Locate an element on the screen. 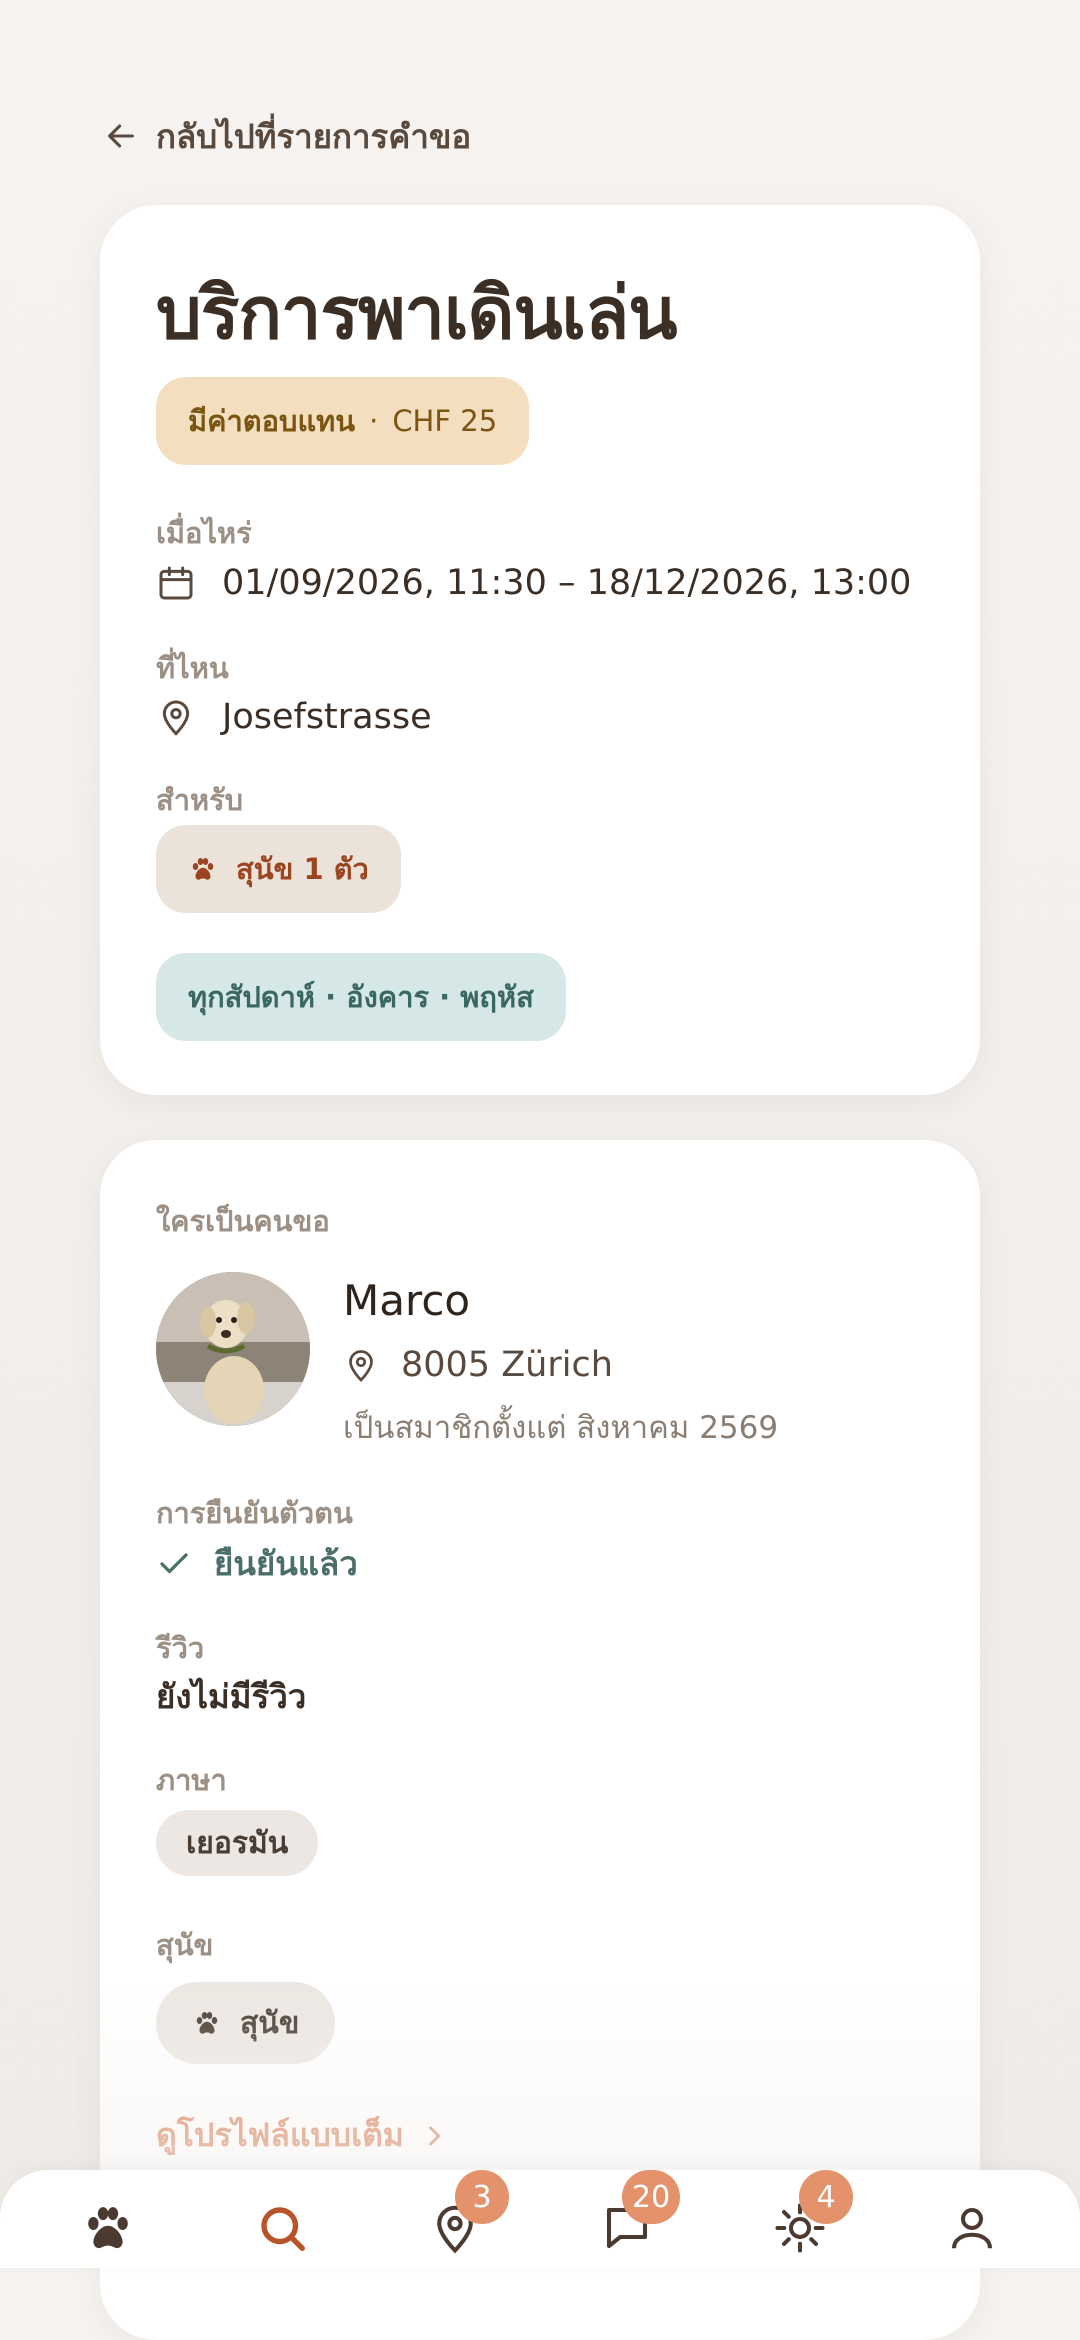 This screenshot has width=1080, height=2340. when-row: 01/09/2026, 11:30 – 18/12/2026, 13:00 is located at coordinates (533, 583).